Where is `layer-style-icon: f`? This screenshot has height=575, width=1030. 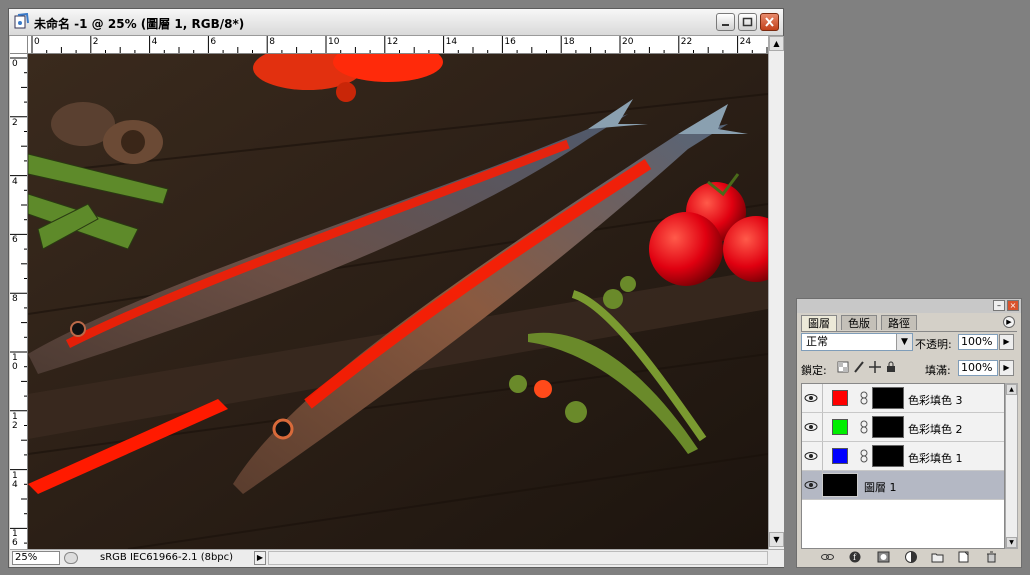
layer-style-icon: f is located at coordinates (855, 557).